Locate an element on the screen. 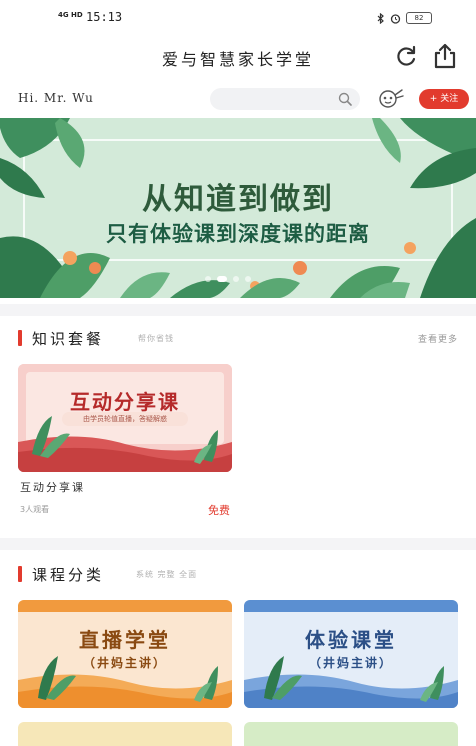 The image size is (476, 746). search-box is located at coordinates (285, 99).